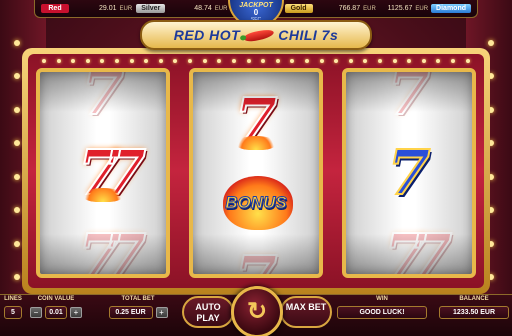 The height and width of the screenshot is (336, 512). I want to click on chili-pepper-icon, so click(259, 35).